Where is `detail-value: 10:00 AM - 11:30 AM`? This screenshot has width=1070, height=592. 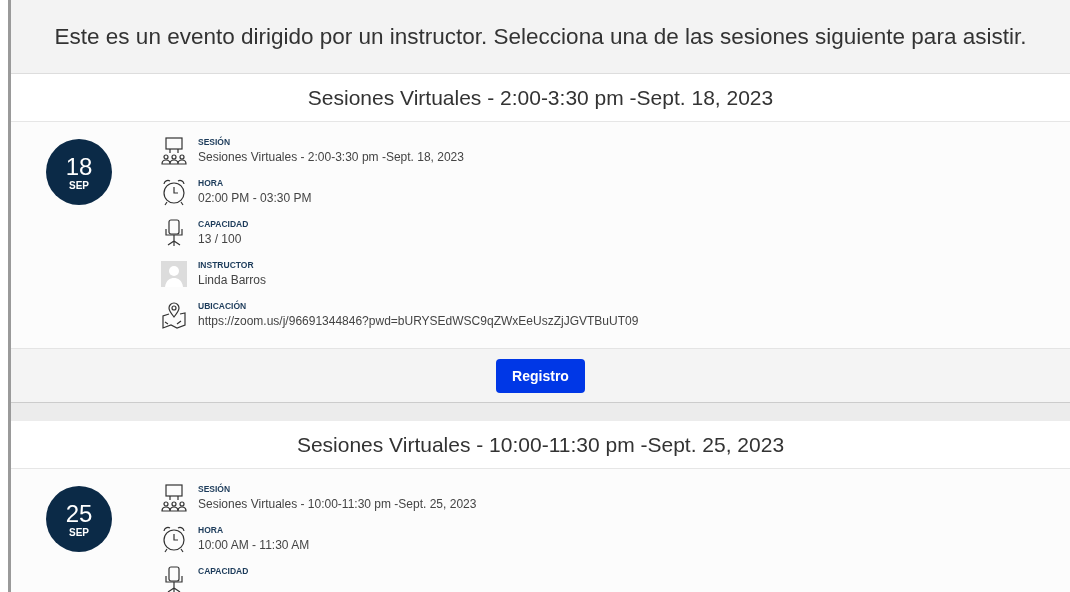
detail-value: 10:00 AM - 11:30 AM is located at coordinates (254, 545).